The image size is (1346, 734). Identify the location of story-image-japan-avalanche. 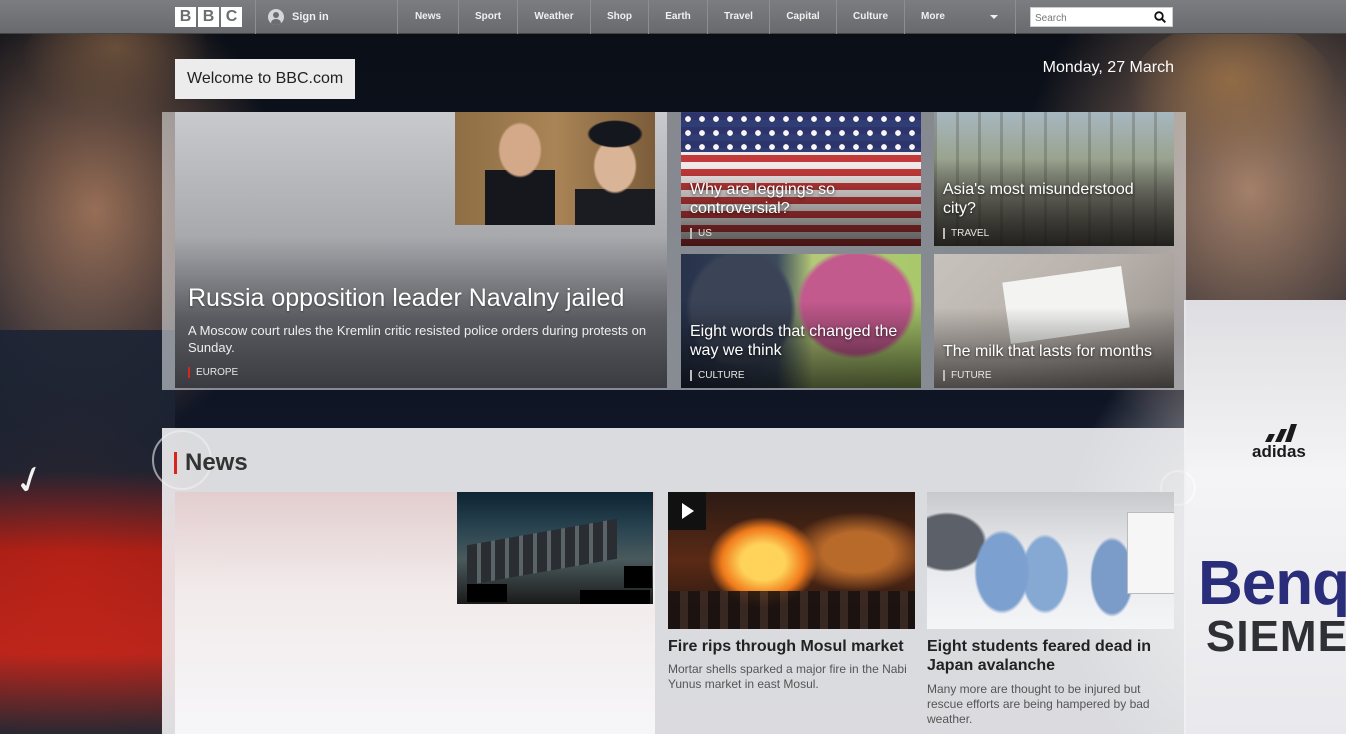
(1050, 560).